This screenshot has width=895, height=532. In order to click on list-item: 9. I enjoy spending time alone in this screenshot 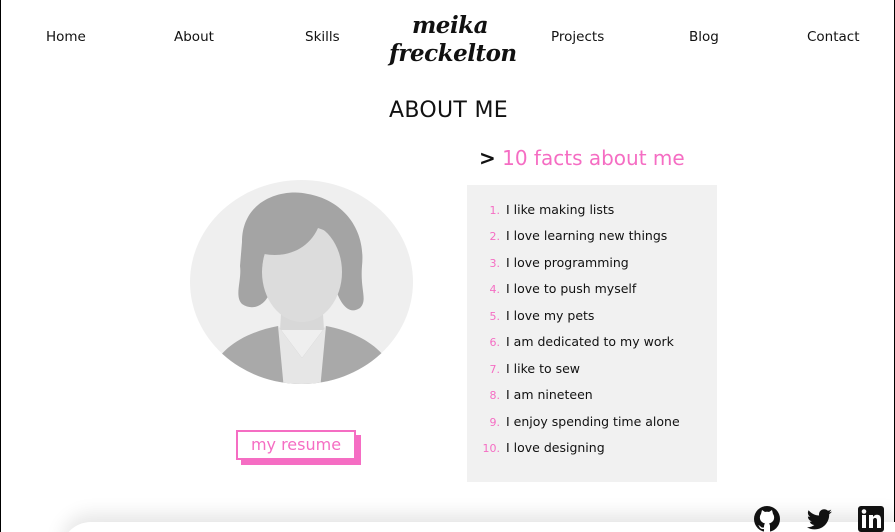, I will do `click(592, 423)`.